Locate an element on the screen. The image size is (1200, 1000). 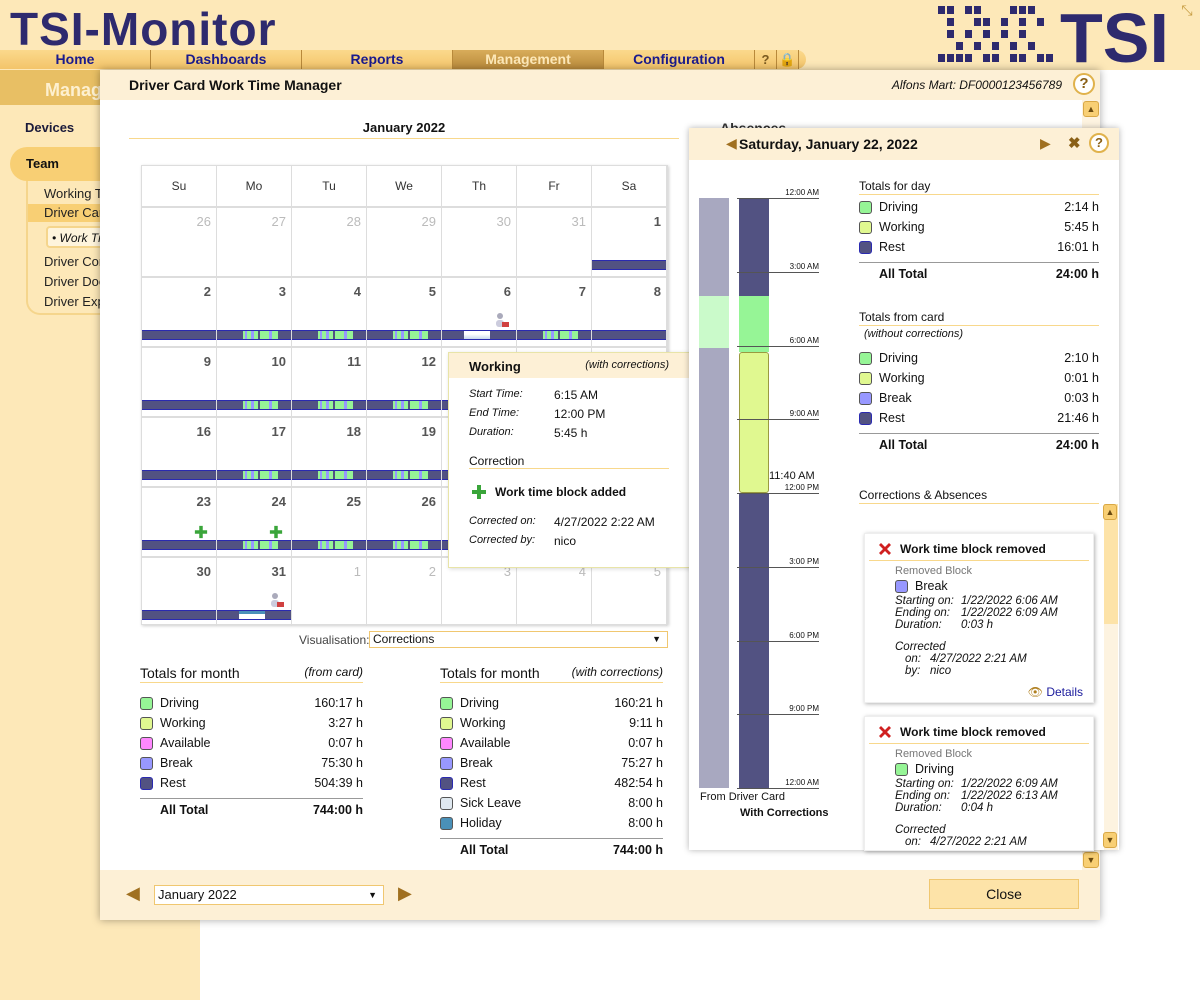
nav-home: Home is located at coordinates (75, 59).